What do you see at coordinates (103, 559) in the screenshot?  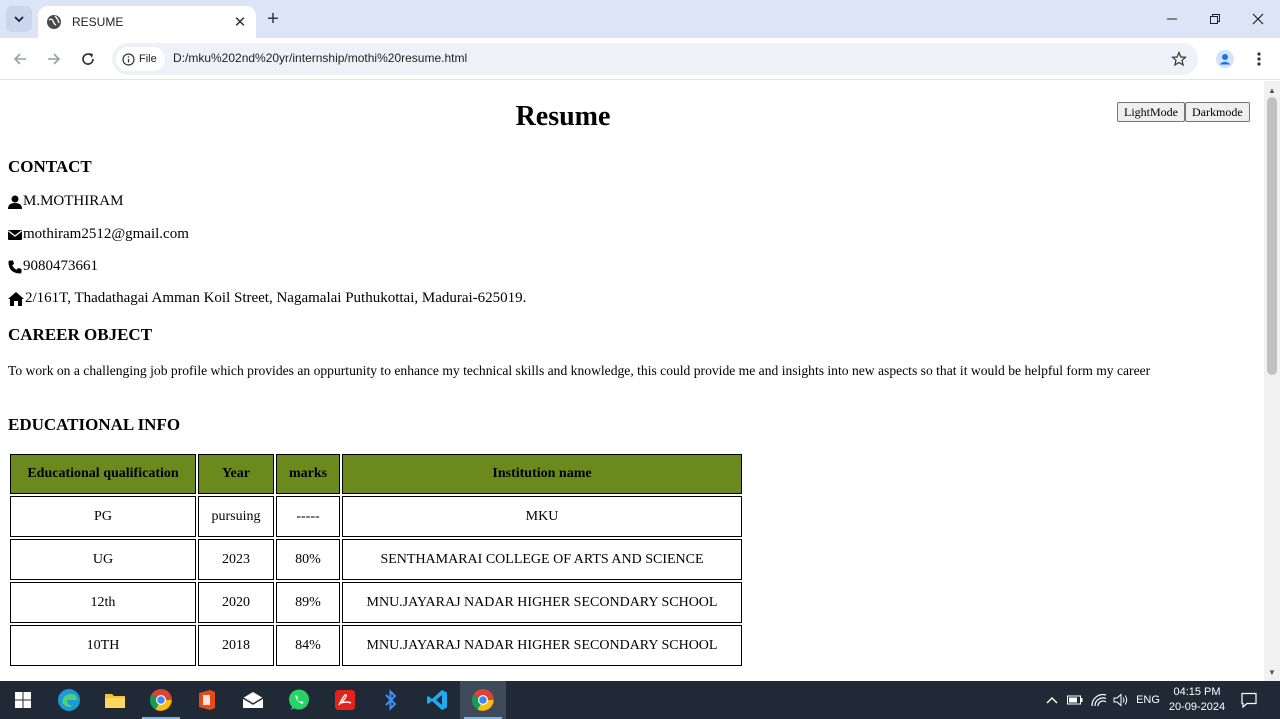 I see `cell-qualification: UG` at bounding box center [103, 559].